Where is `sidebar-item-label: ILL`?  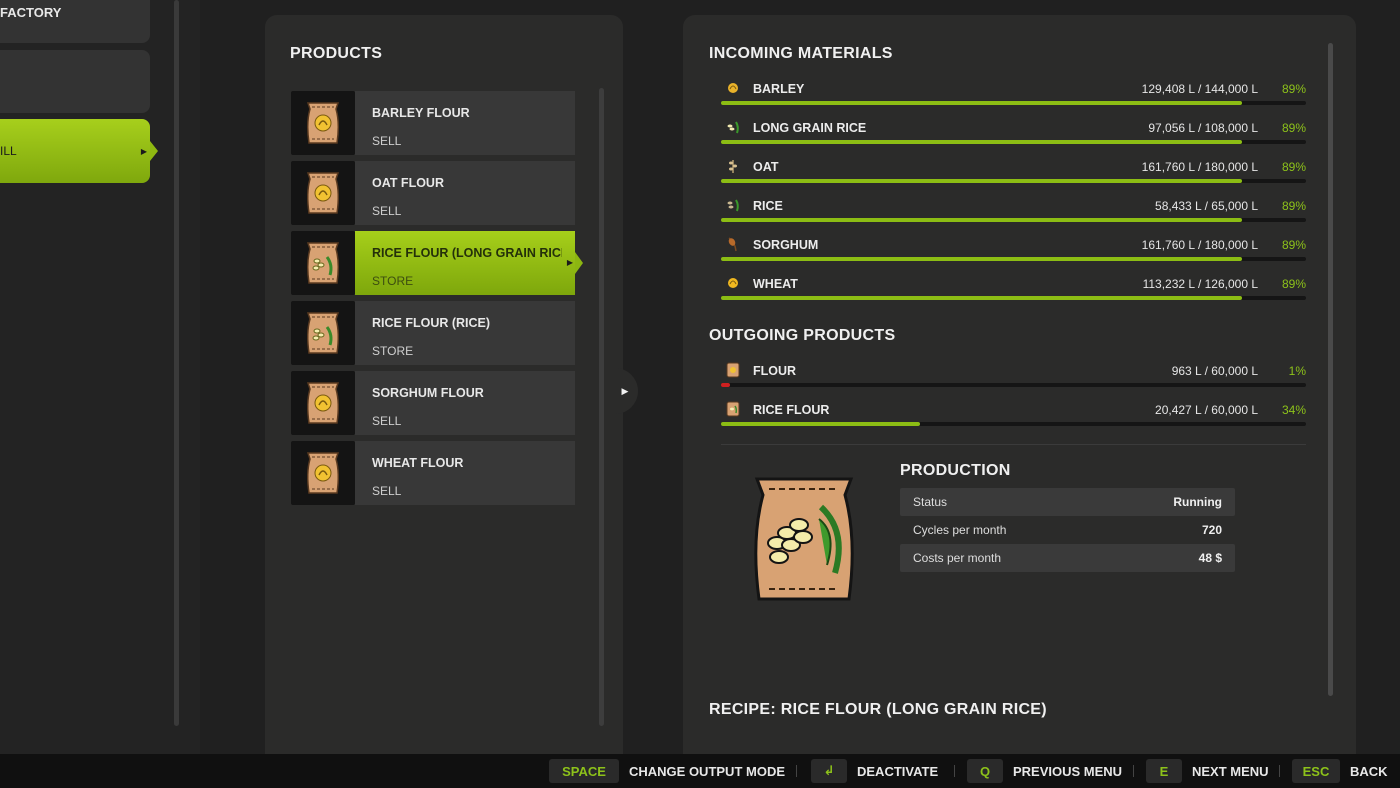
sidebar-item-label: ILL is located at coordinates (8, 151).